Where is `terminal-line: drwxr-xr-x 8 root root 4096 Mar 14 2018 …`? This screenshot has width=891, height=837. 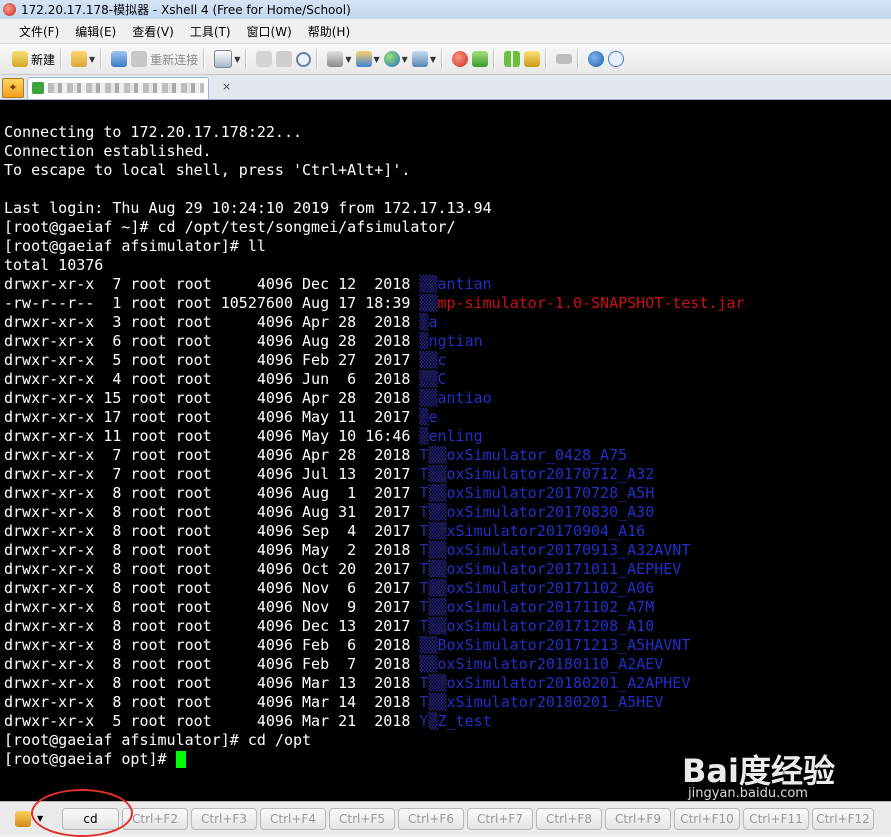
terminal-line: drwxr-xr-x 8 root root 4096 Mar 14 2018 … is located at coordinates (333, 702).